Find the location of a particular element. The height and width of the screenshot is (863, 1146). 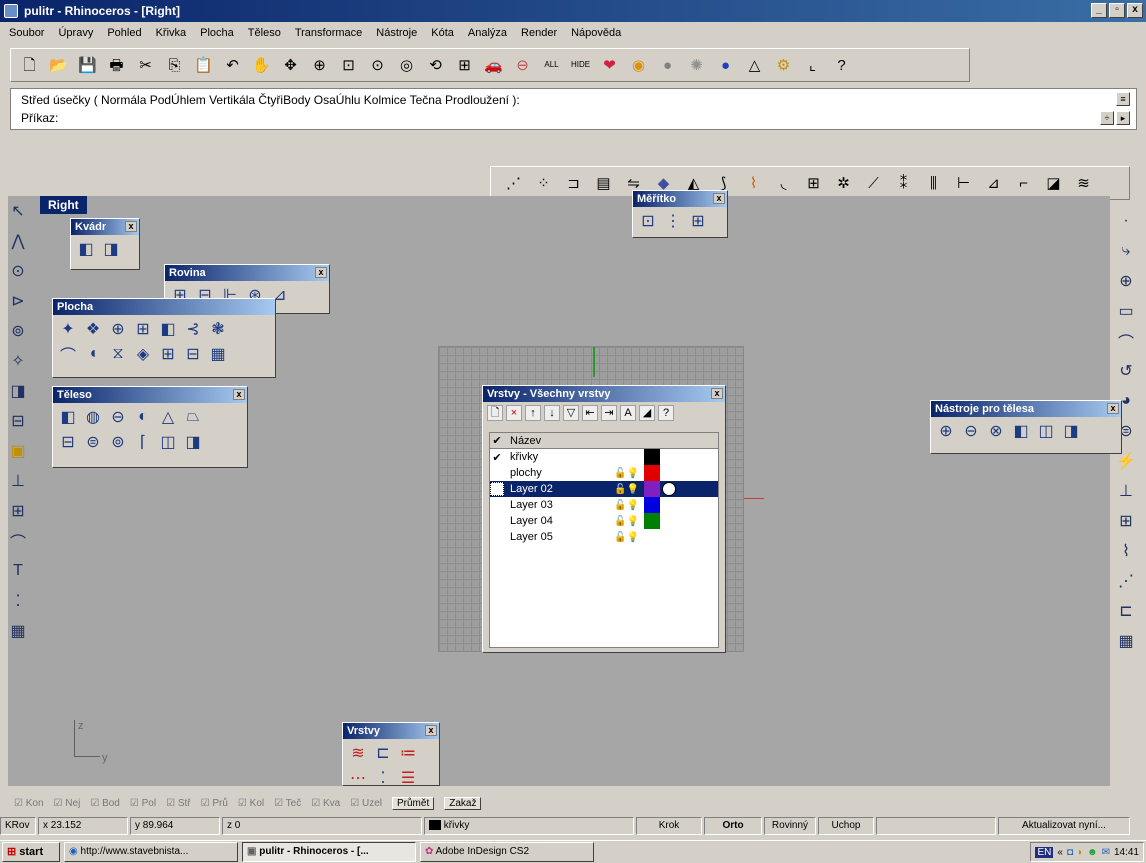

zoom-icon: ⊕ is located at coordinates (319, 65).